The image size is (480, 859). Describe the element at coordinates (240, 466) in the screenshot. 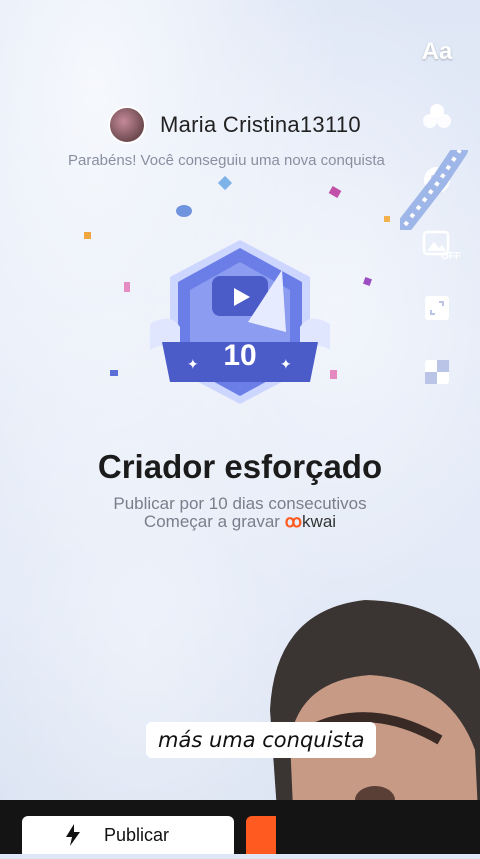

I see `achievement-title: Criador esforçado` at that location.